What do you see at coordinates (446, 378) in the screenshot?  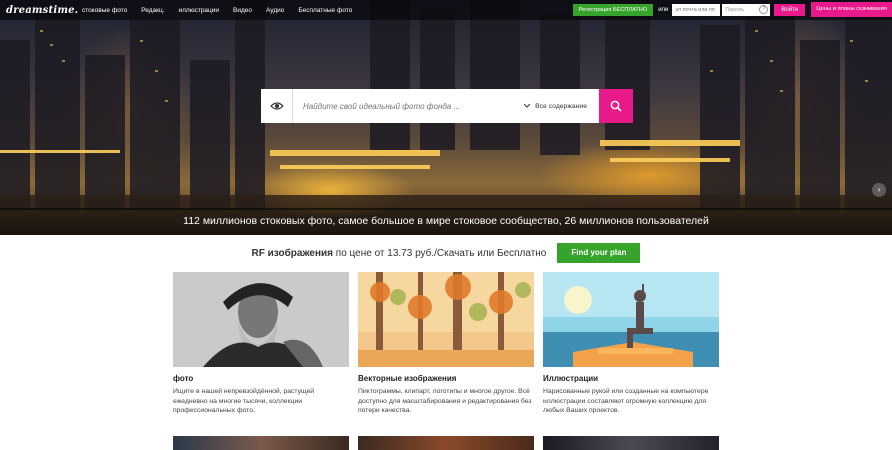 I see `card-title: Векторные изображения` at bounding box center [446, 378].